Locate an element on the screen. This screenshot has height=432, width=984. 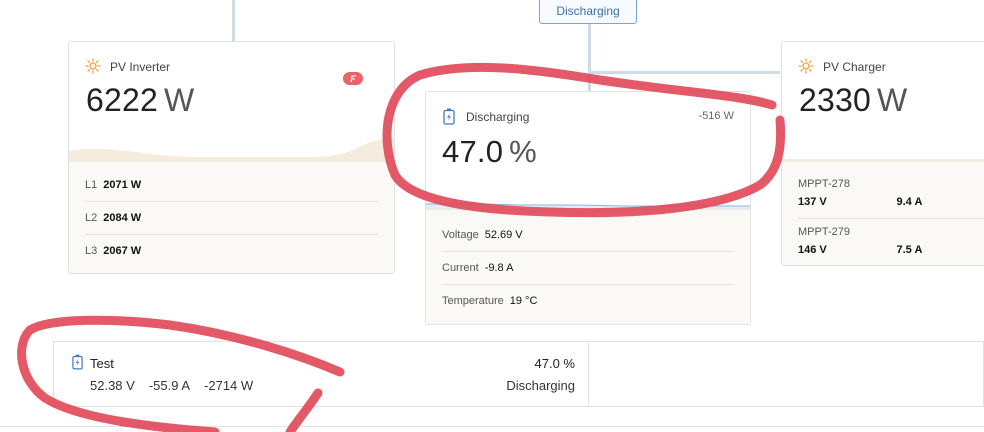
phase-row-l3: L3 2067 W is located at coordinates (113, 250).